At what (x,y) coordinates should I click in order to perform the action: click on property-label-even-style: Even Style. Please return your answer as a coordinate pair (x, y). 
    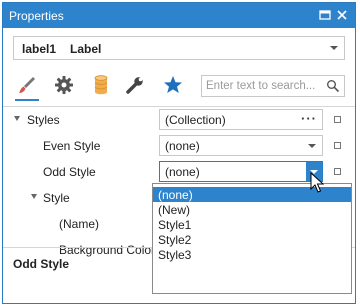
    Looking at the image, I should click on (72, 146).